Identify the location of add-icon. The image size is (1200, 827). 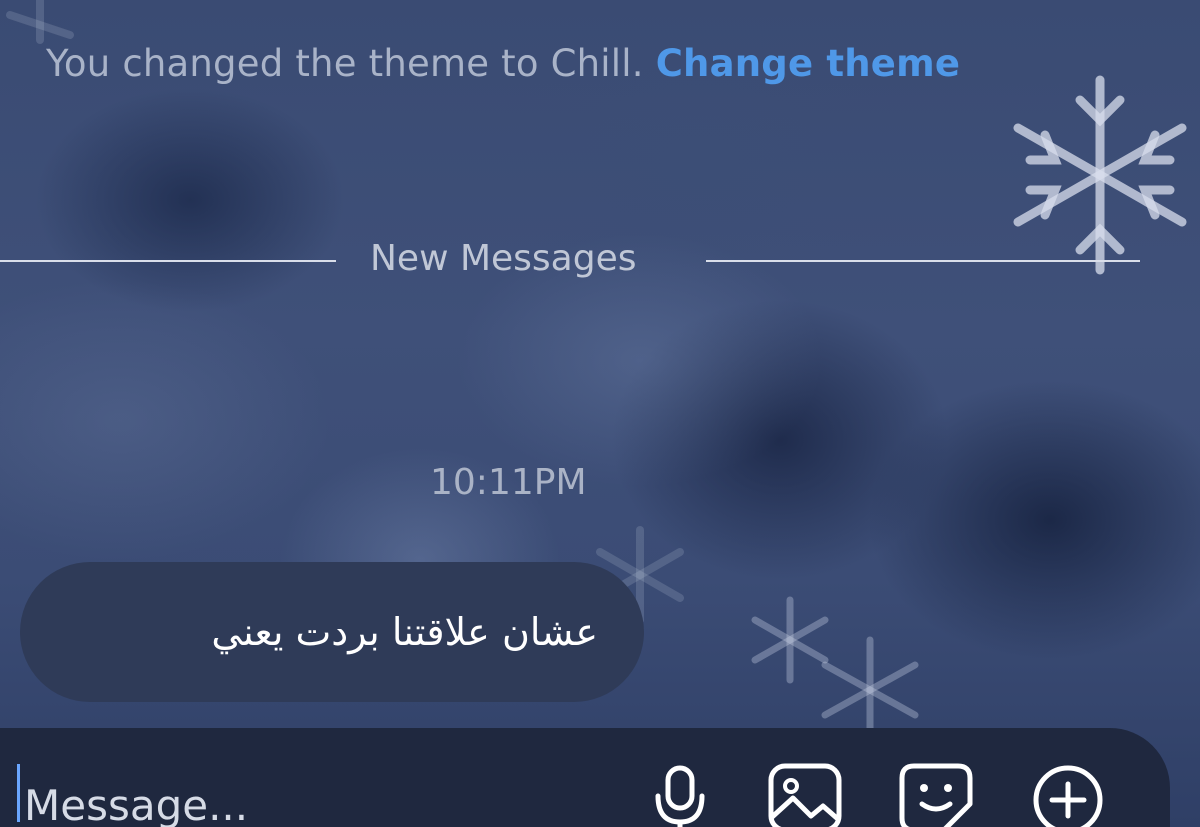
(1068, 796).